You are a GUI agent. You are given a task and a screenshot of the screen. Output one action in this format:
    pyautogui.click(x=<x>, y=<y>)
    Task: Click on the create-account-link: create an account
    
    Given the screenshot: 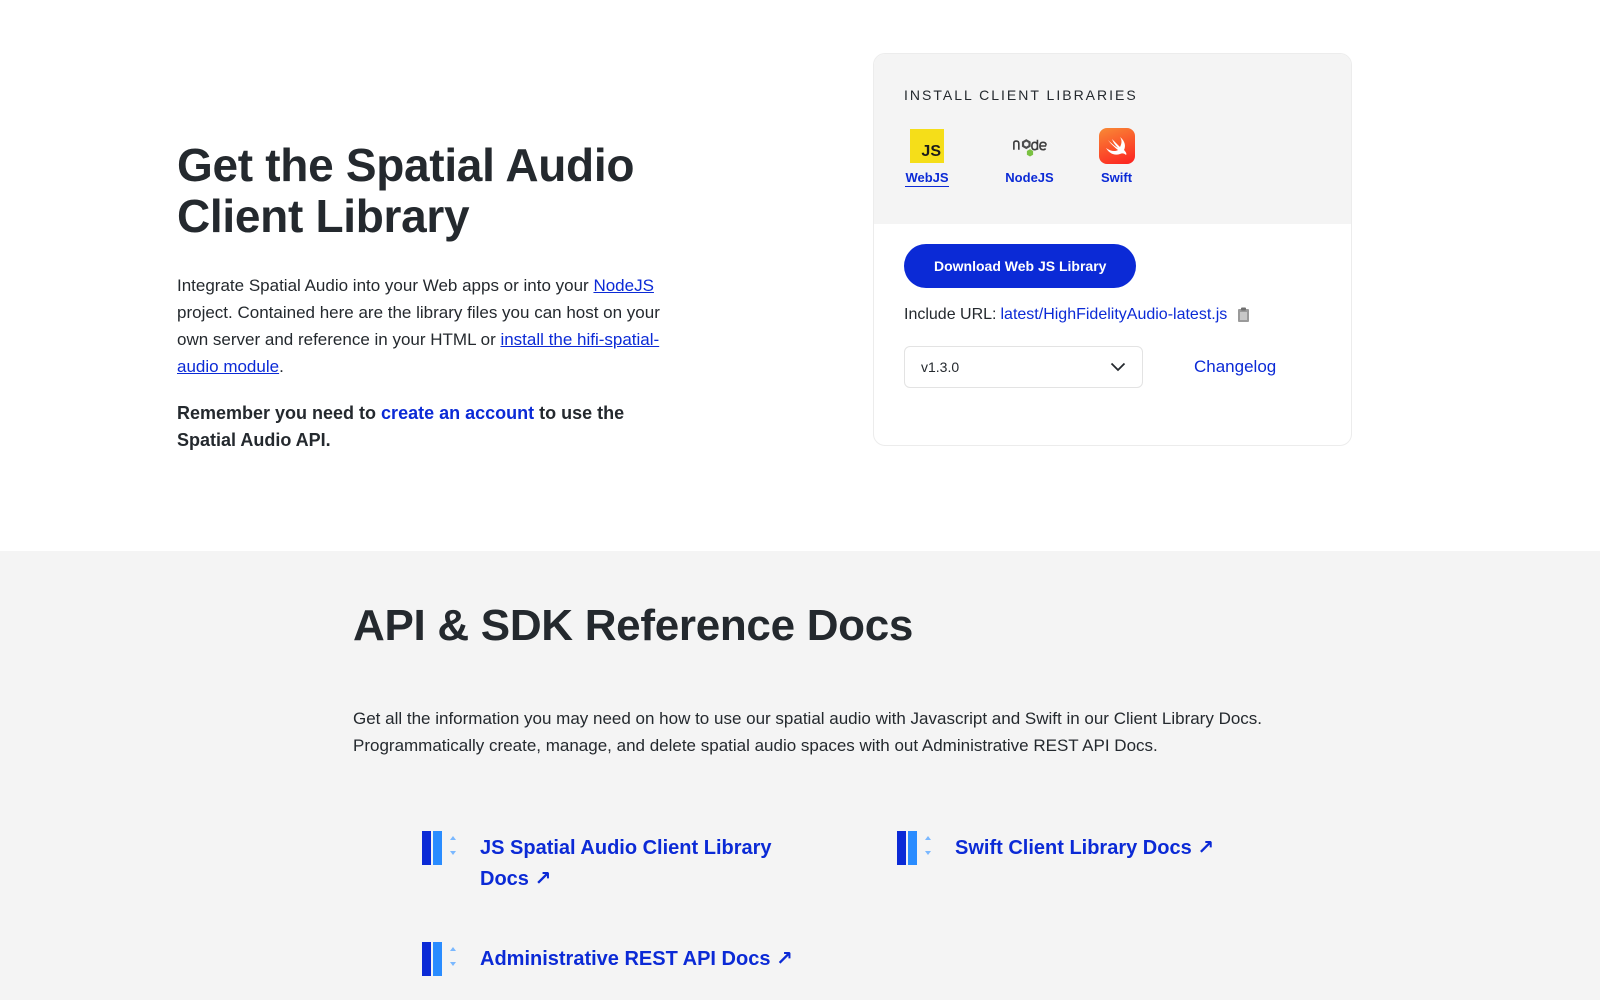 What is the action you would take?
    pyautogui.click(x=457, y=413)
    